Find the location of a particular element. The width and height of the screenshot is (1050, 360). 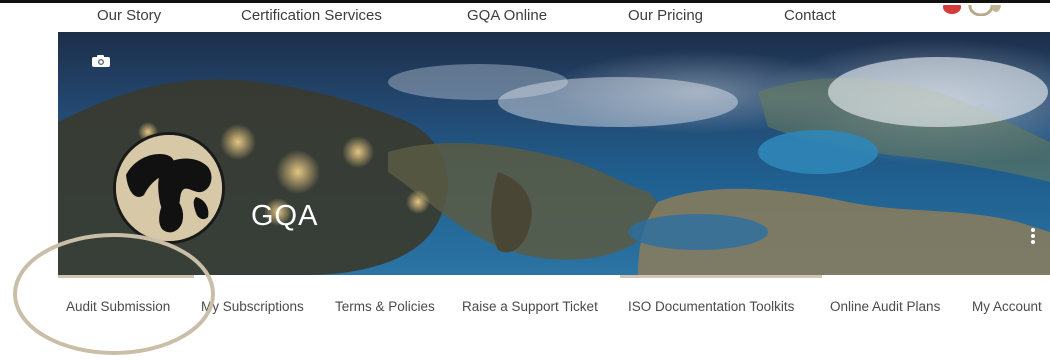

logo-icon is located at coordinates (972, 10).